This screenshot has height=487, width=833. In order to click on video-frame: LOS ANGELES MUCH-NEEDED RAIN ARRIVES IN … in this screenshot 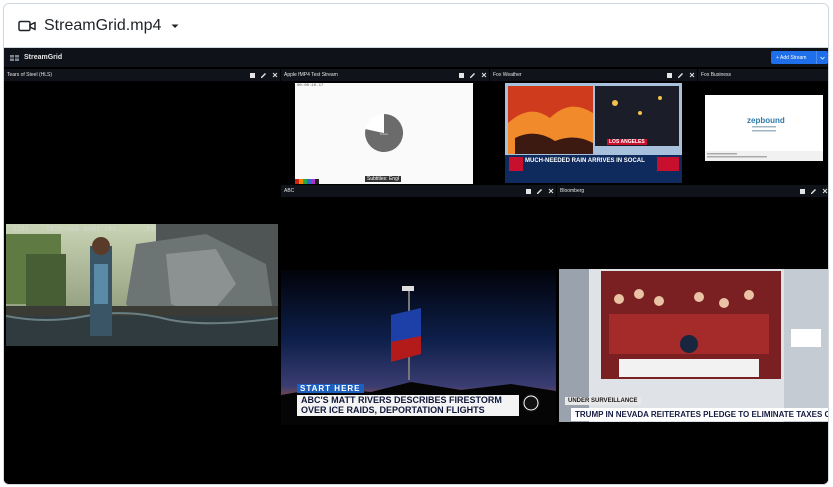, I will do `click(593, 133)`.